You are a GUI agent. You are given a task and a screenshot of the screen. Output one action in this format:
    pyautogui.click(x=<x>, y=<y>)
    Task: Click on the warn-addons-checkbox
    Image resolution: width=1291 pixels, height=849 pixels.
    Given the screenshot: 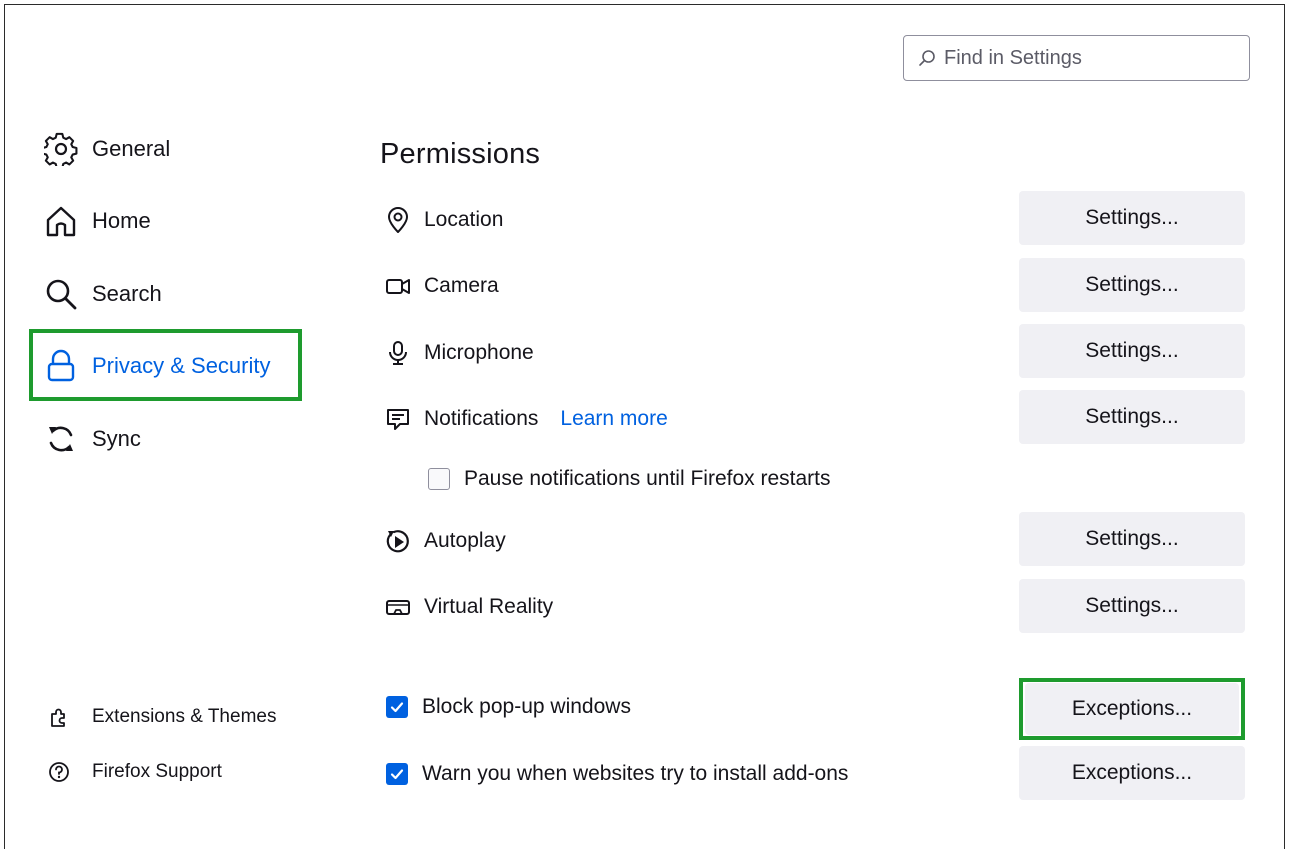 What is the action you would take?
    pyautogui.click(x=397, y=774)
    